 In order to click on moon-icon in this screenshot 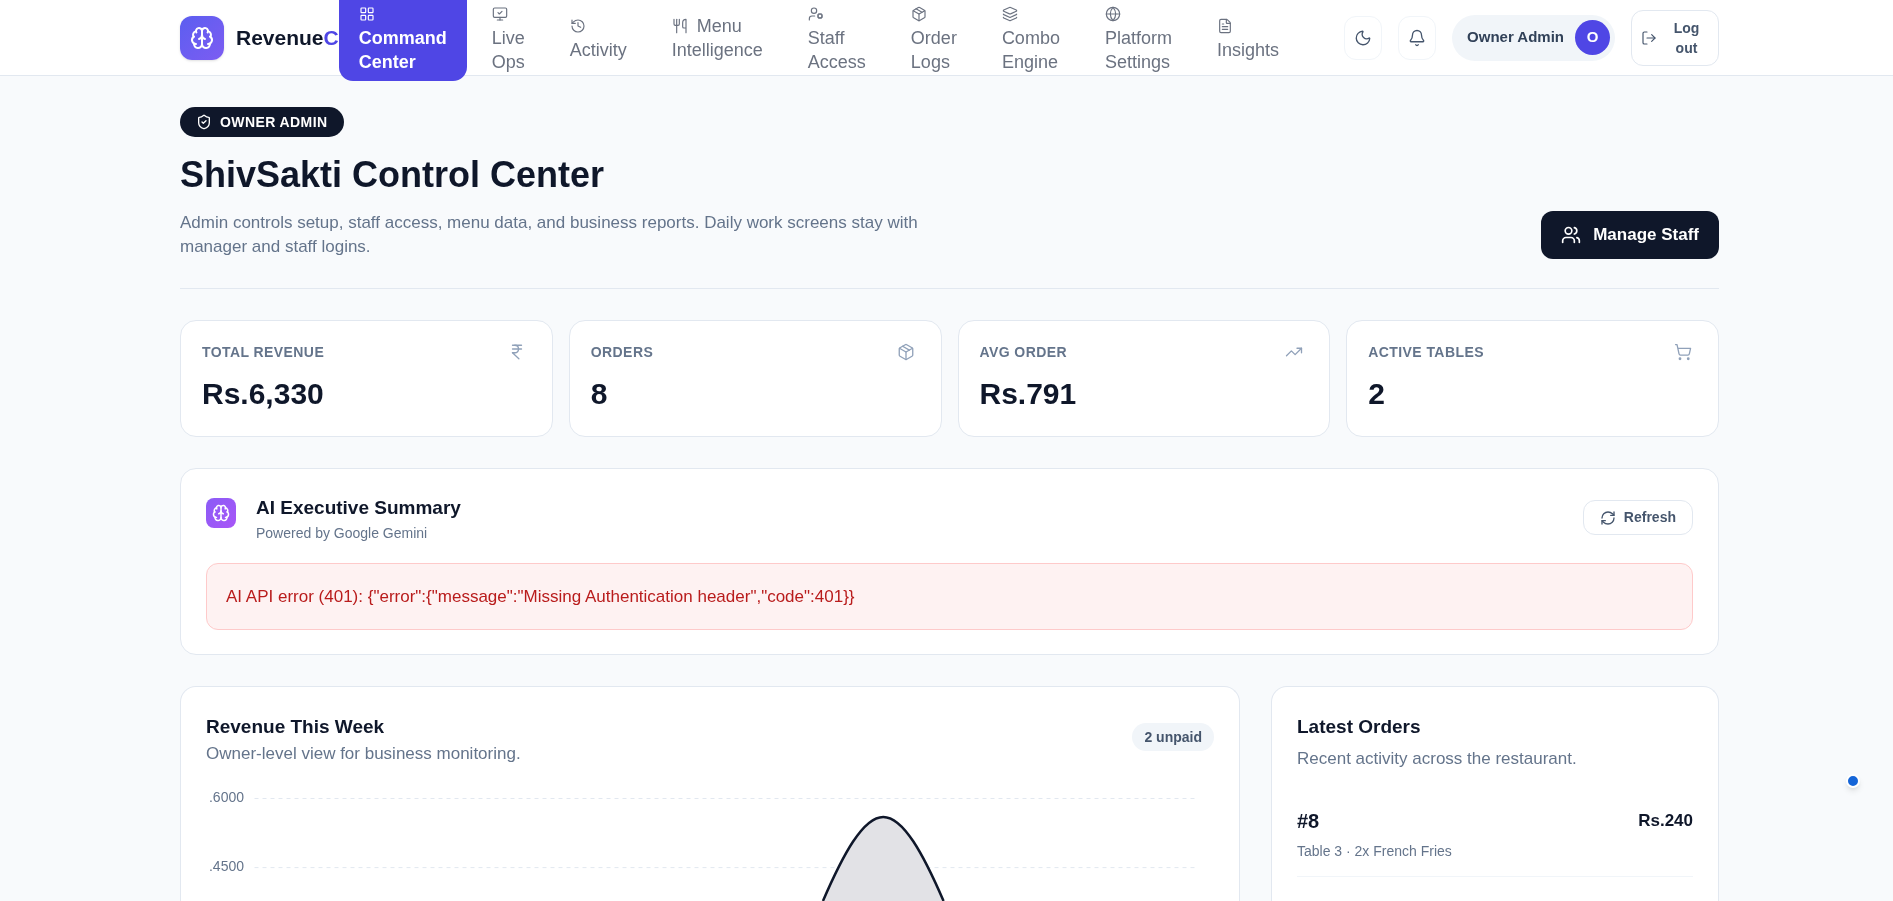, I will do `click(1363, 37)`.